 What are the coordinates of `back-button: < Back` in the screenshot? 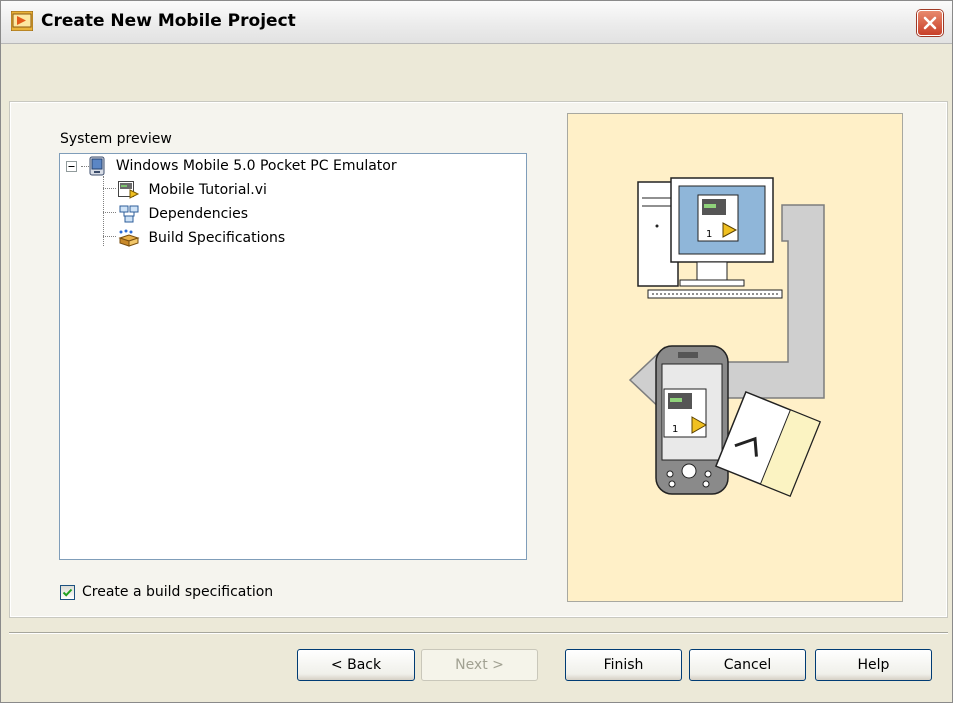 It's located at (356, 665).